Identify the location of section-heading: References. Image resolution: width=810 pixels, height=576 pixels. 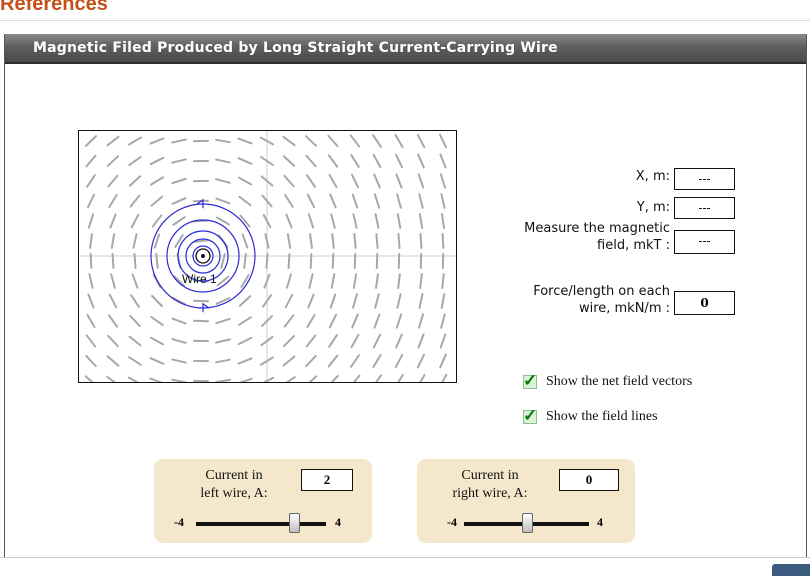
(54, 8).